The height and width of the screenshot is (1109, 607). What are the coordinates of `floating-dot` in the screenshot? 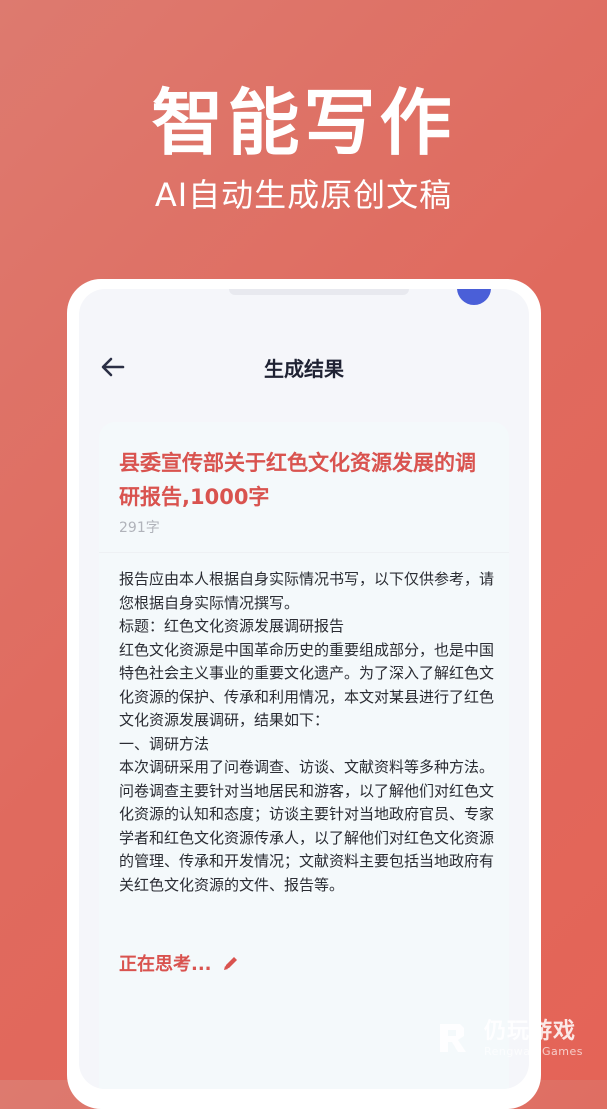 It's located at (474, 297).